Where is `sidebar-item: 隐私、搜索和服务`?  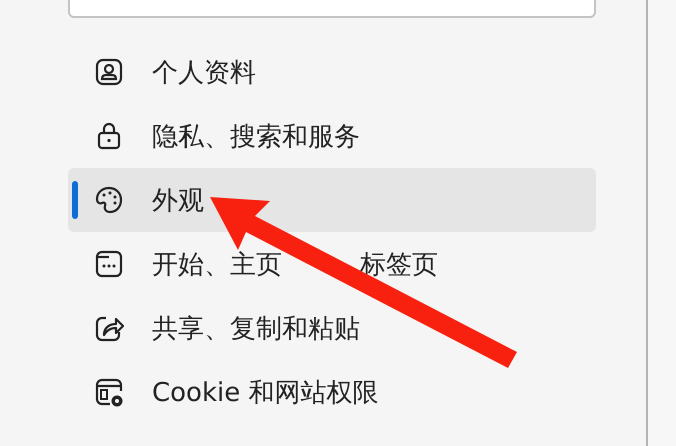
sidebar-item: 隐私、搜索和服务 is located at coordinates (332, 136).